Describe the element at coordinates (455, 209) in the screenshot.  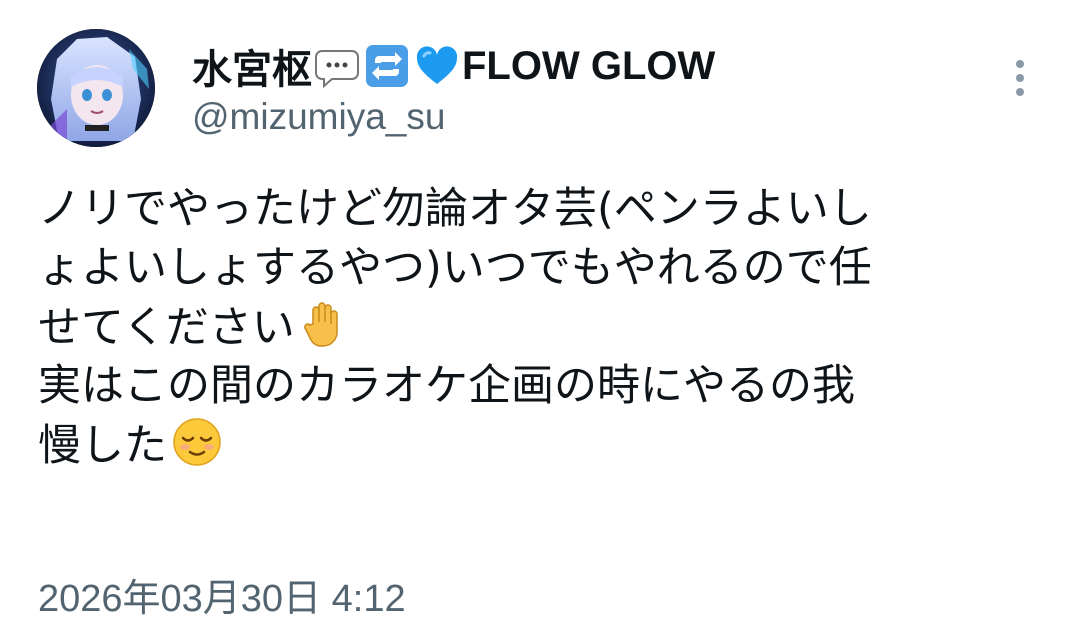
I see `tweet-line: ノリでやったけど勿論オタ芸(ペンラよいし` at that location.